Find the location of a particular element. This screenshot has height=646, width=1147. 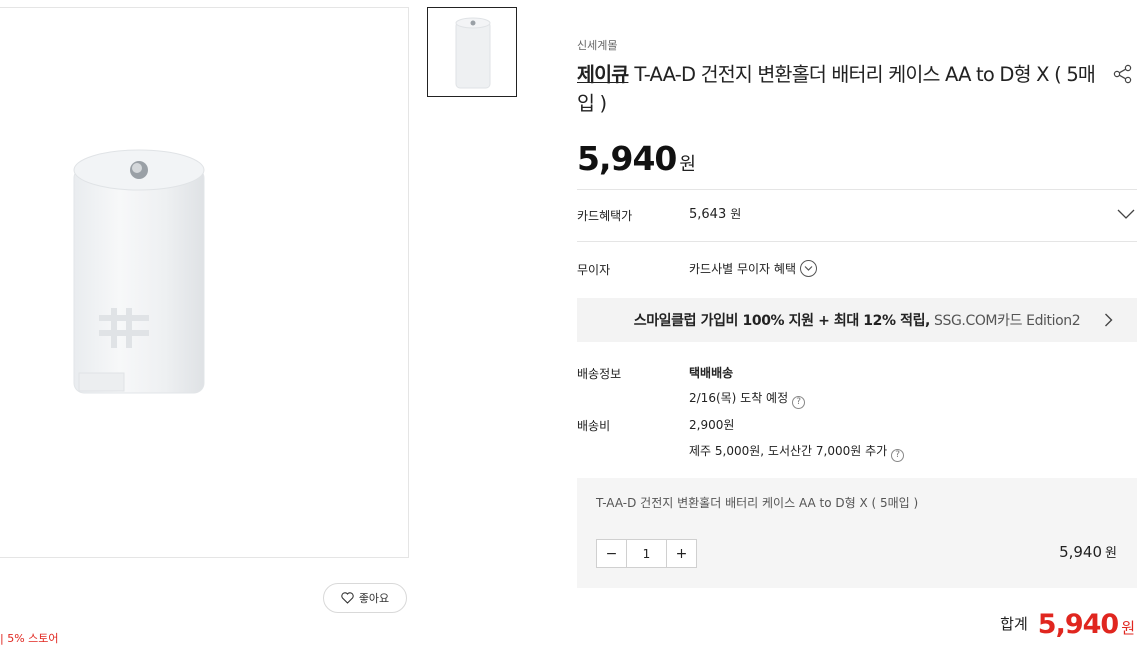

thumbnail-image is located at coordinates (473, 53).